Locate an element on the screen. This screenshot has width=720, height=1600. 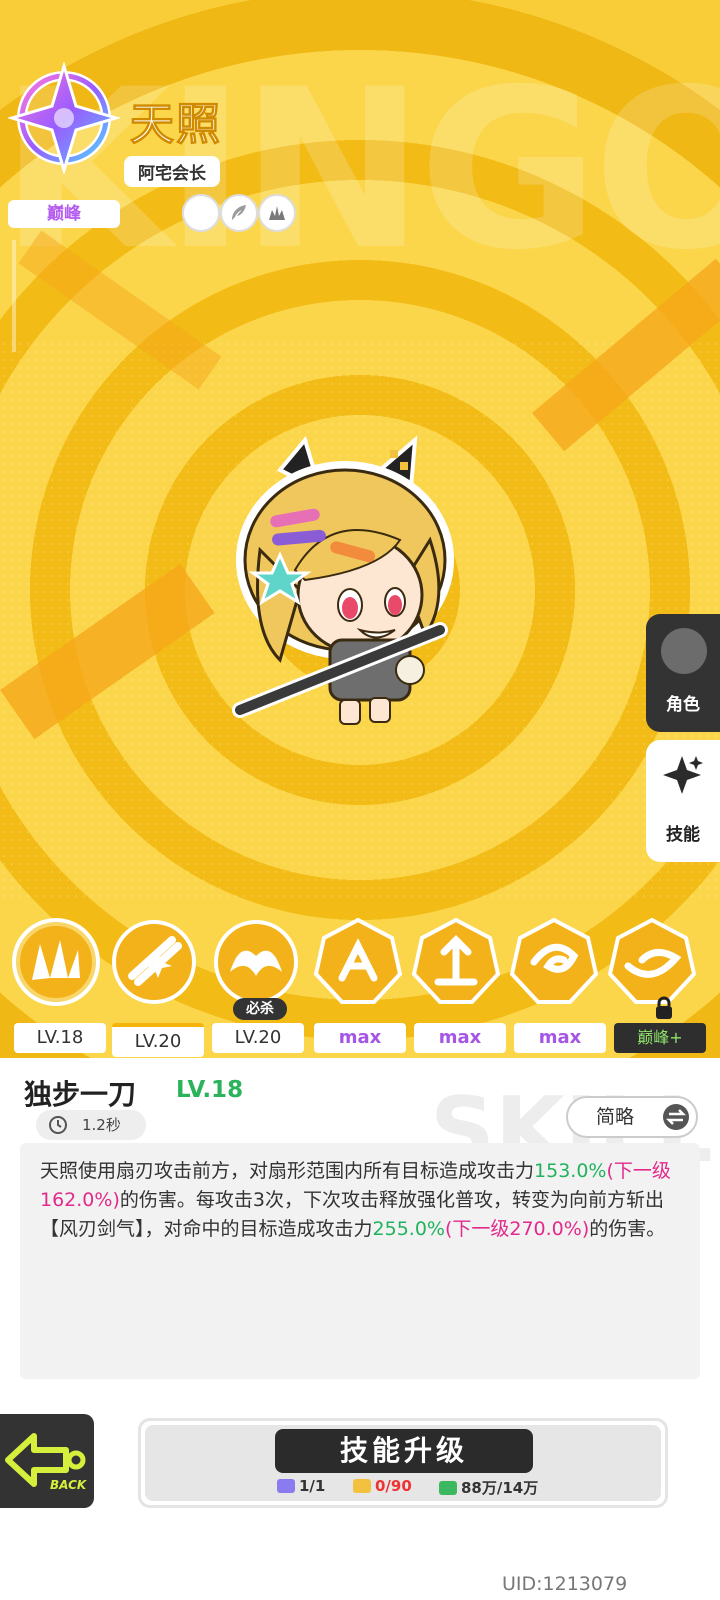
spike-skill-type-icon is located at coordinates (277, 213).